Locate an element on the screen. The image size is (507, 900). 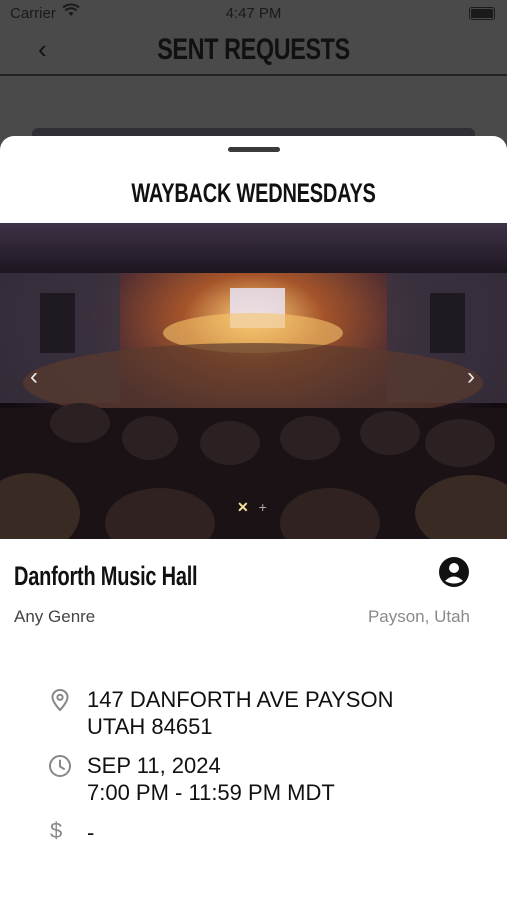
status-time: 4:47 PM is located at coordinates (253, 13).